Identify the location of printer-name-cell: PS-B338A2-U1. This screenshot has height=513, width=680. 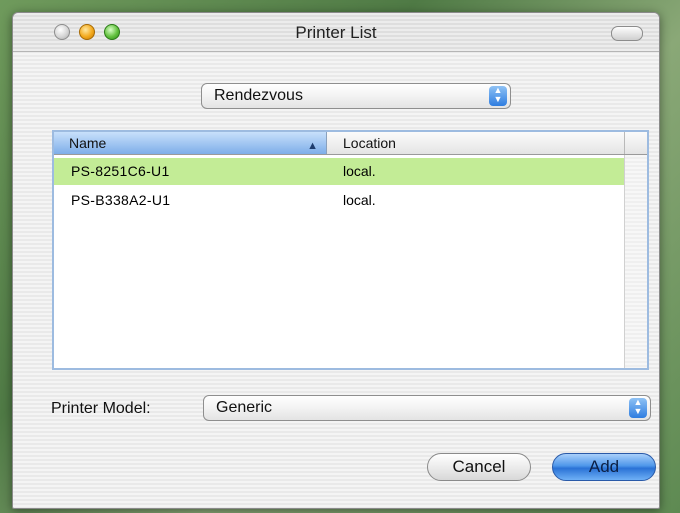
(121, 200).